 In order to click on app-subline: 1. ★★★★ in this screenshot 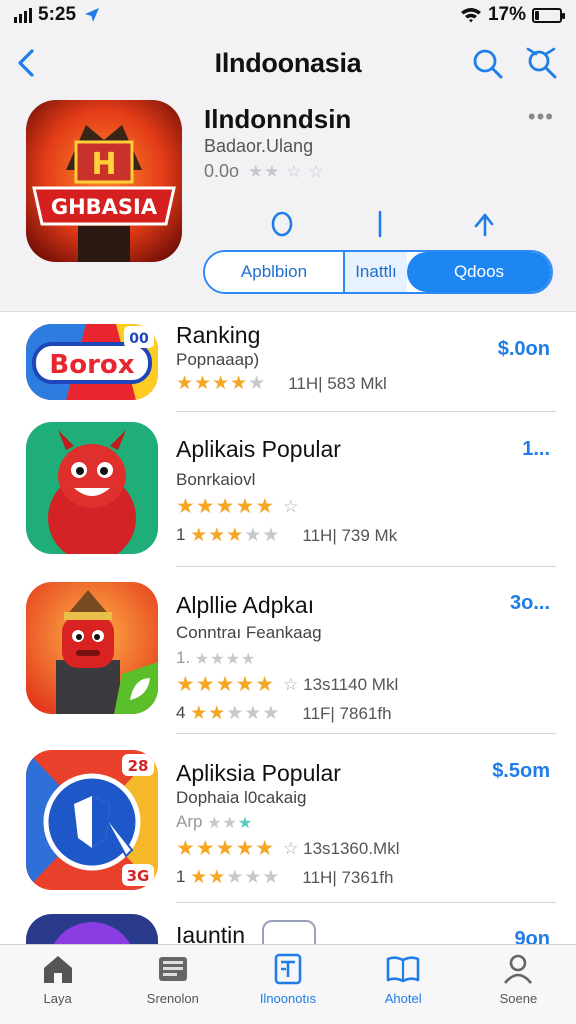, I will do `click(216, 658)`.